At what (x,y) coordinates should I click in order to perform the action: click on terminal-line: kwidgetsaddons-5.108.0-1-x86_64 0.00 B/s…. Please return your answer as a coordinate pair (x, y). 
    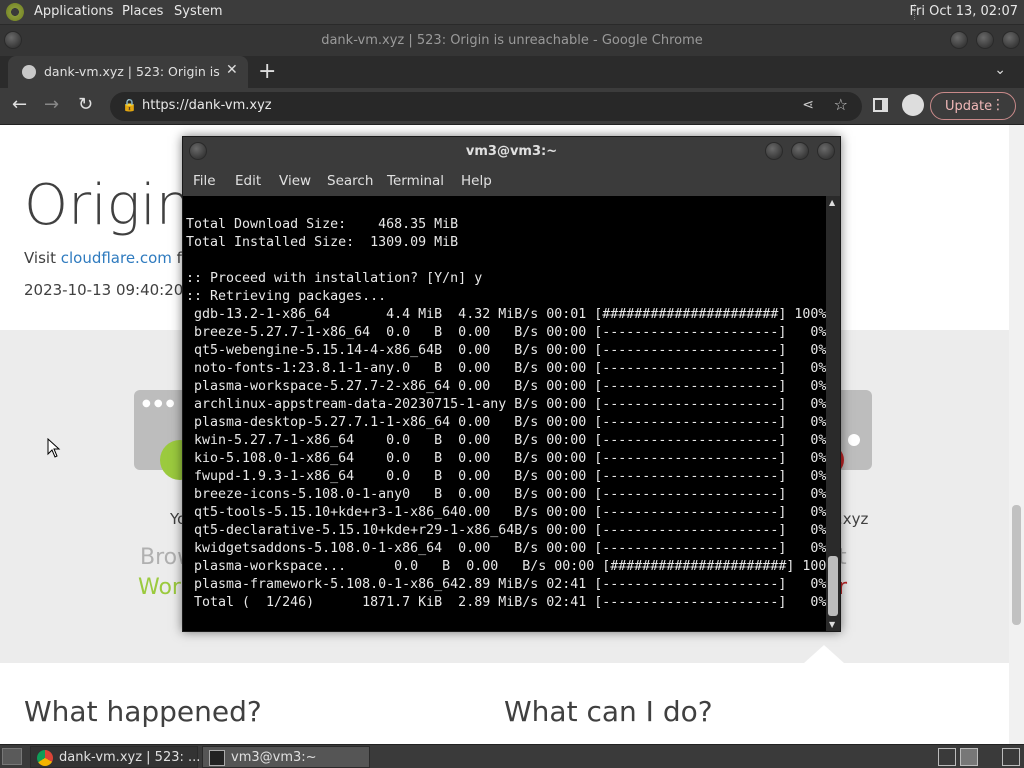
    Looking at the image, I should click on (506, 548).